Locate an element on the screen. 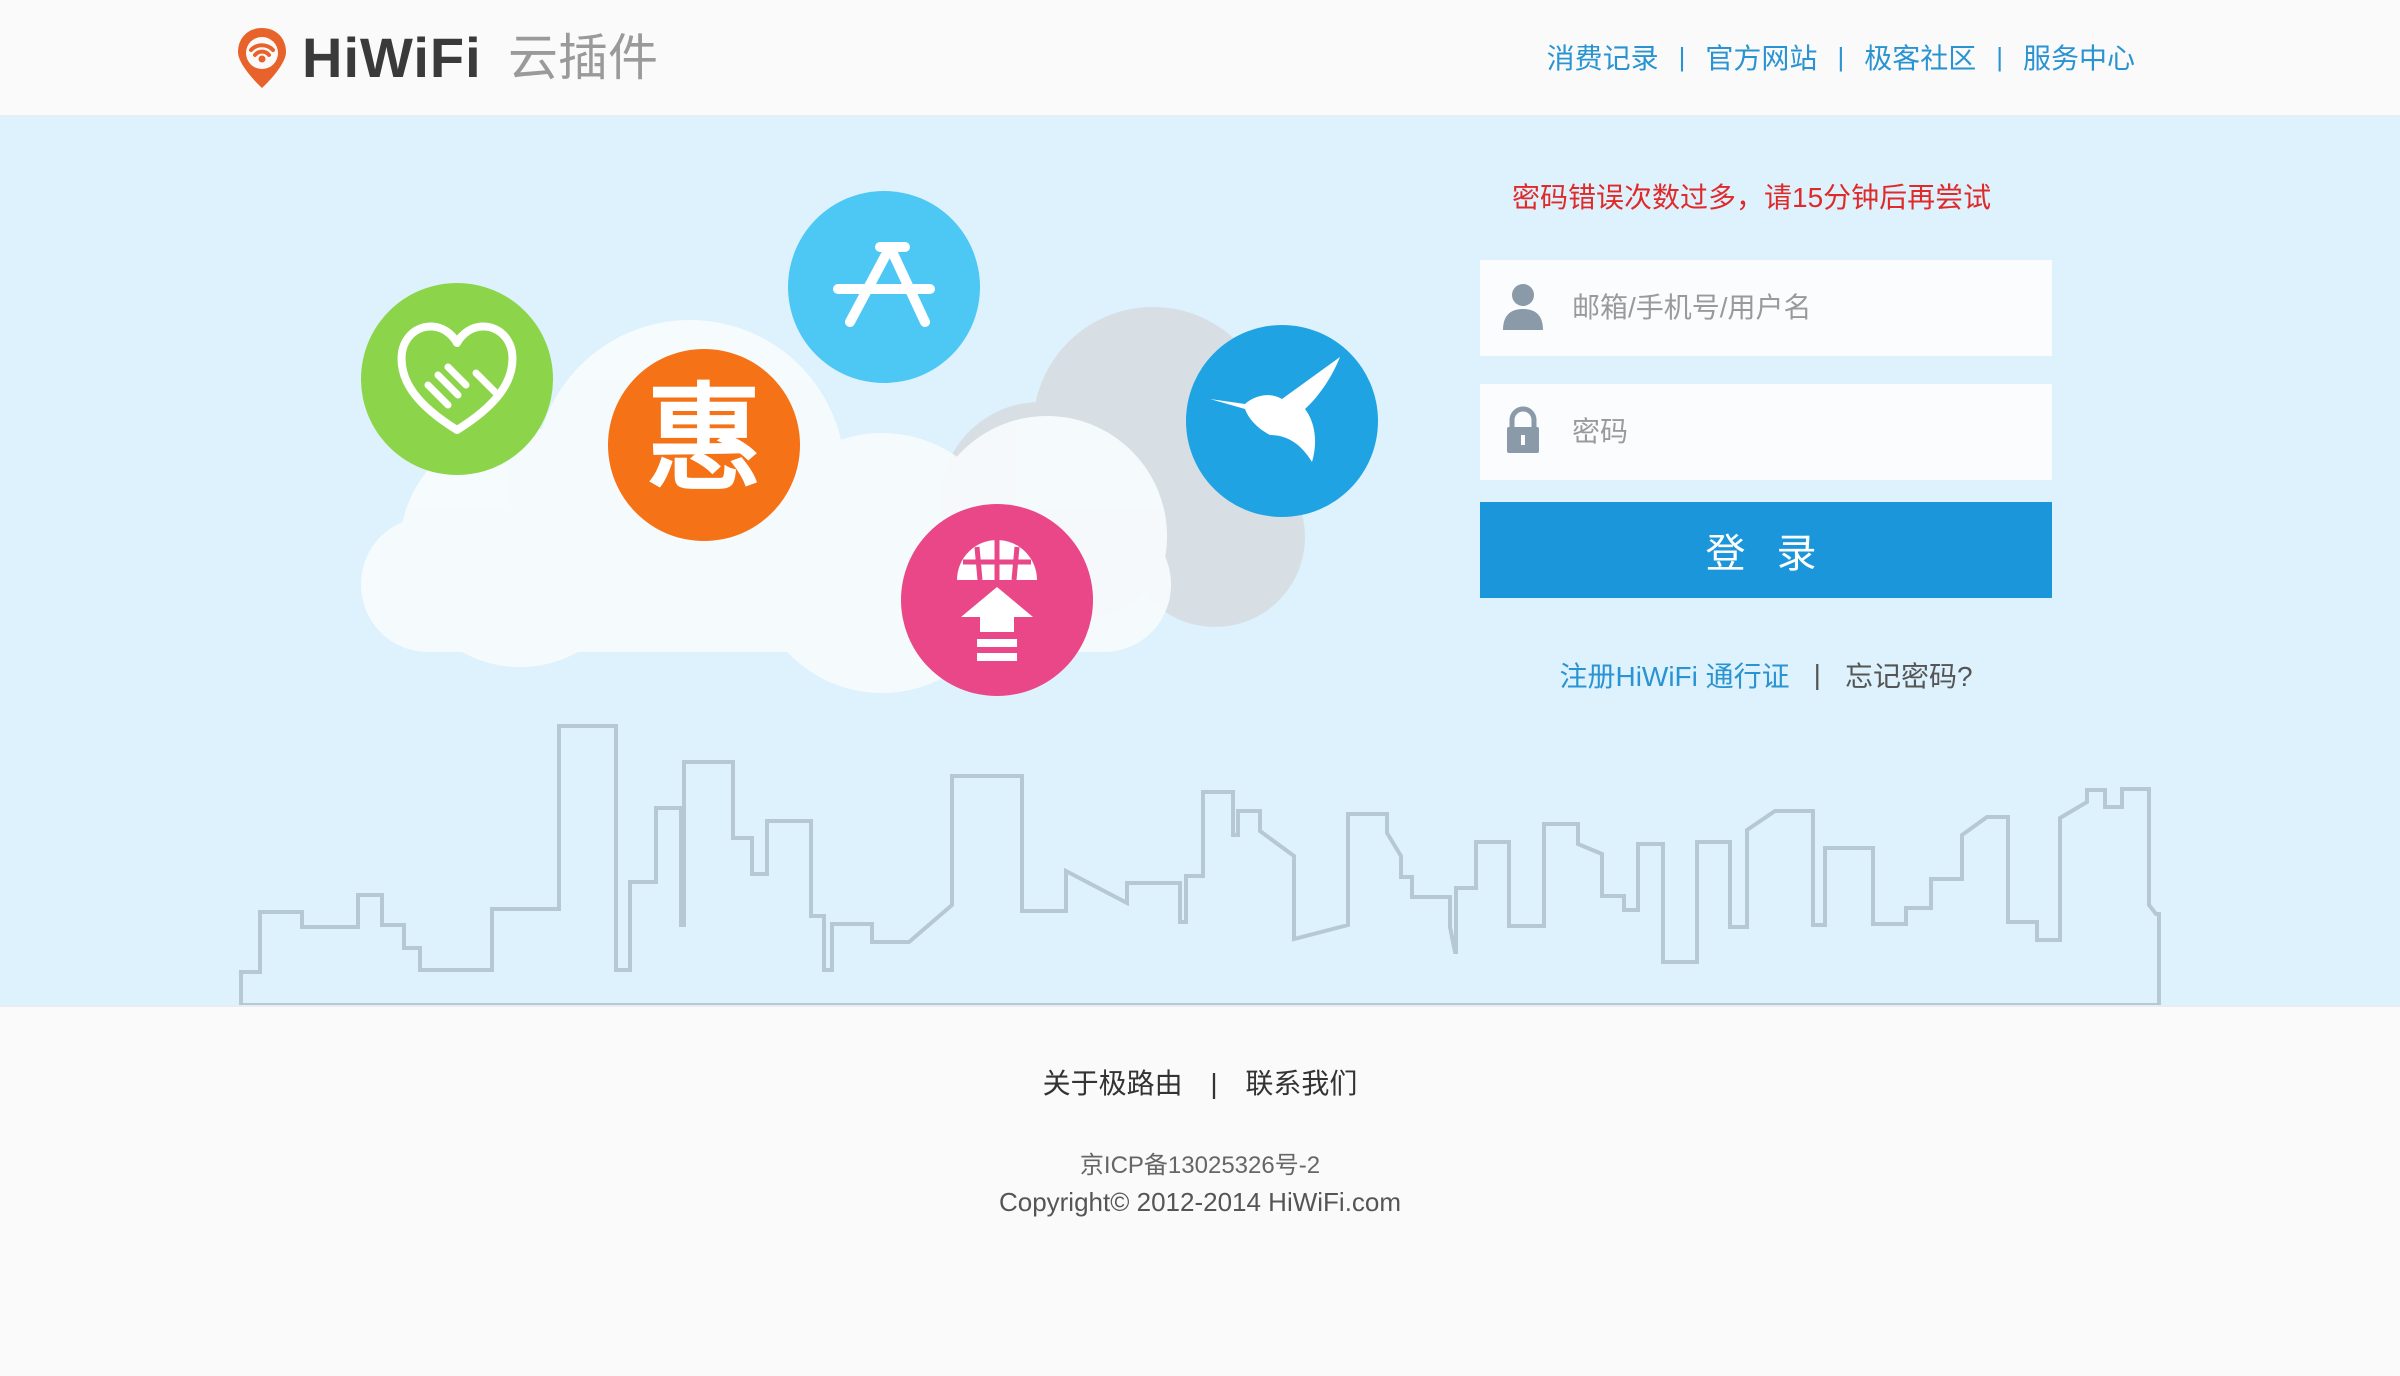  register-link: 注册HiWiFi 通行证 is located at coordinates (1674, 675).